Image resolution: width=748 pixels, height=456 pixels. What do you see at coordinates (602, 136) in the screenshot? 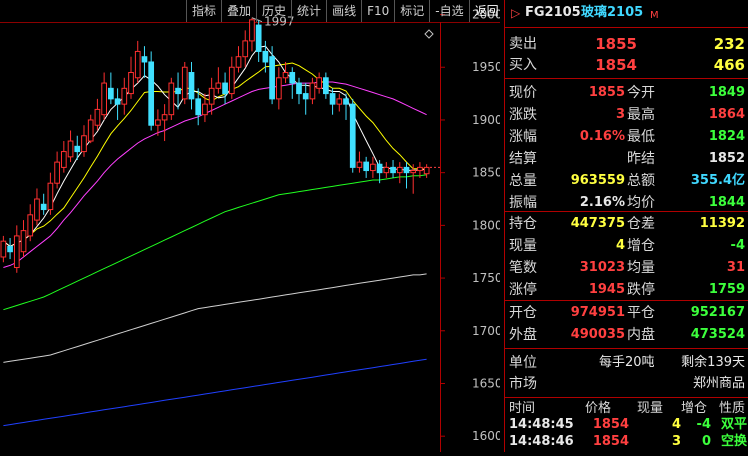
I see `stat-value: 0.16%` at bounding box center [602, 136].